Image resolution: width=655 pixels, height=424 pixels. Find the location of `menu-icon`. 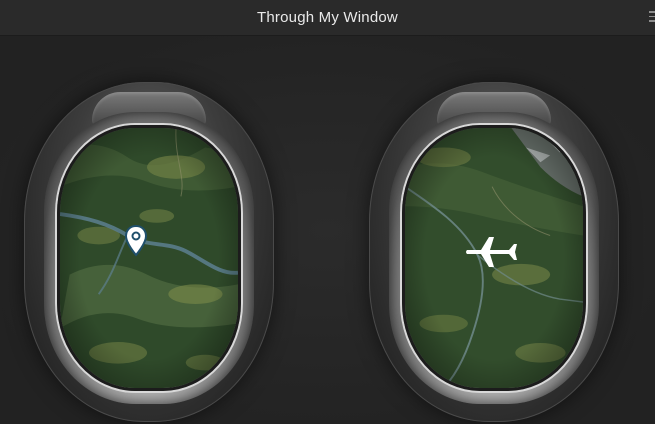

menu-icon is located at coordinates (652, 17).